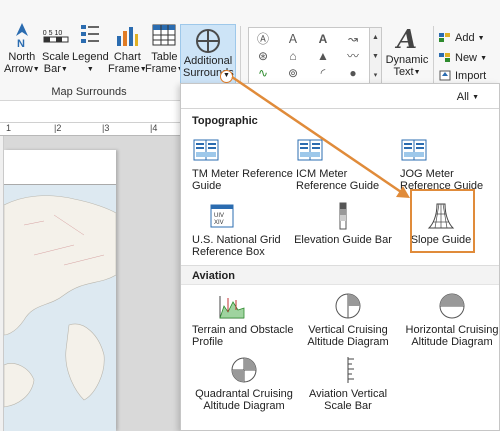 The height and width of the screenshot is (431, 500). What do you see at coordinates (164, 35) in the screenshot?
I see `table-frame-icon` at bounding box center [164, 35].